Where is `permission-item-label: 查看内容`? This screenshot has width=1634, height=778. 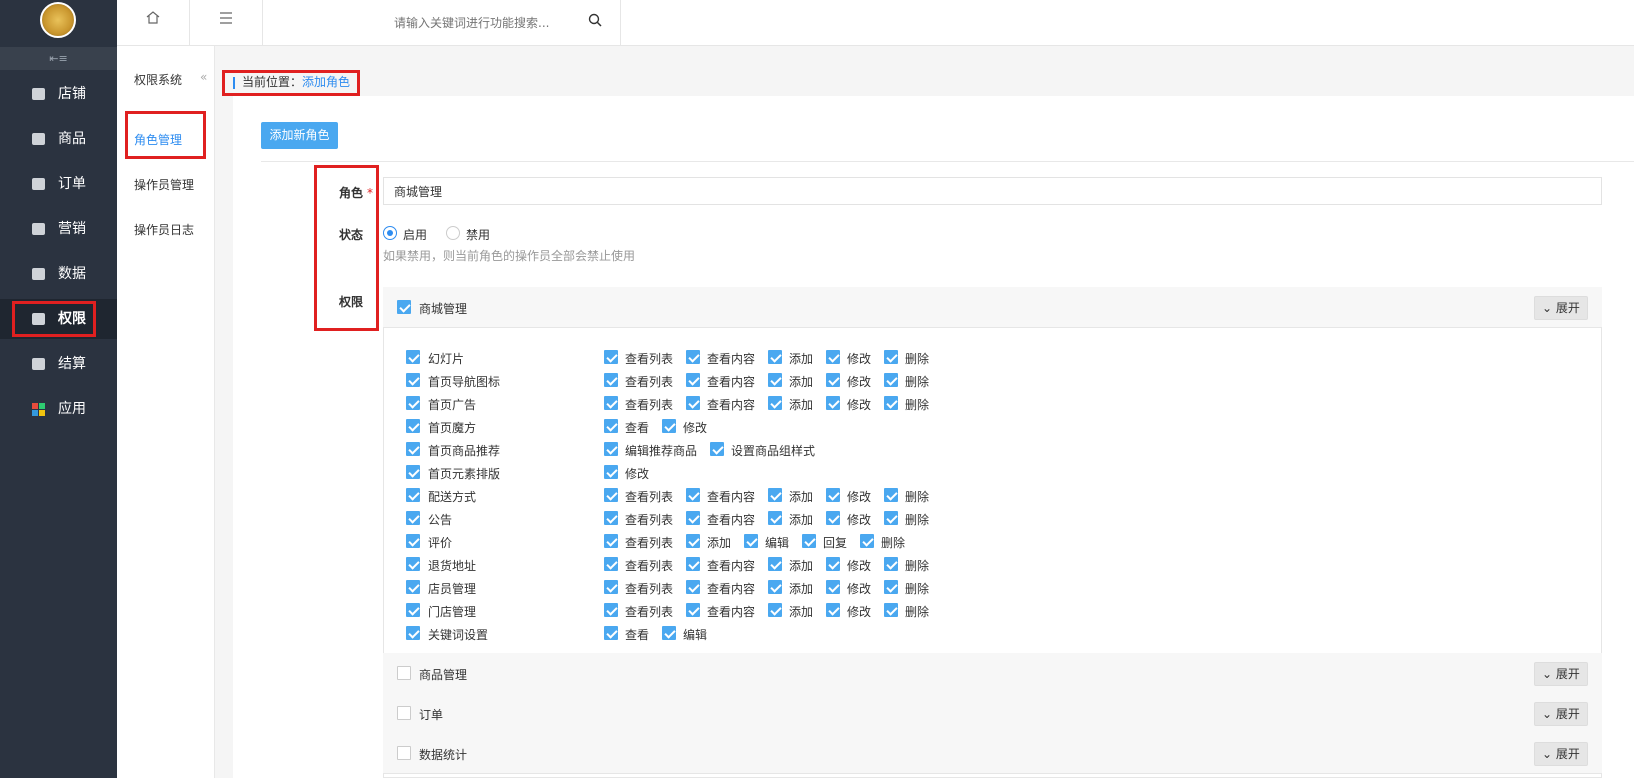 permission-item-label: 查看内容 is located at coordinates (731, 497).